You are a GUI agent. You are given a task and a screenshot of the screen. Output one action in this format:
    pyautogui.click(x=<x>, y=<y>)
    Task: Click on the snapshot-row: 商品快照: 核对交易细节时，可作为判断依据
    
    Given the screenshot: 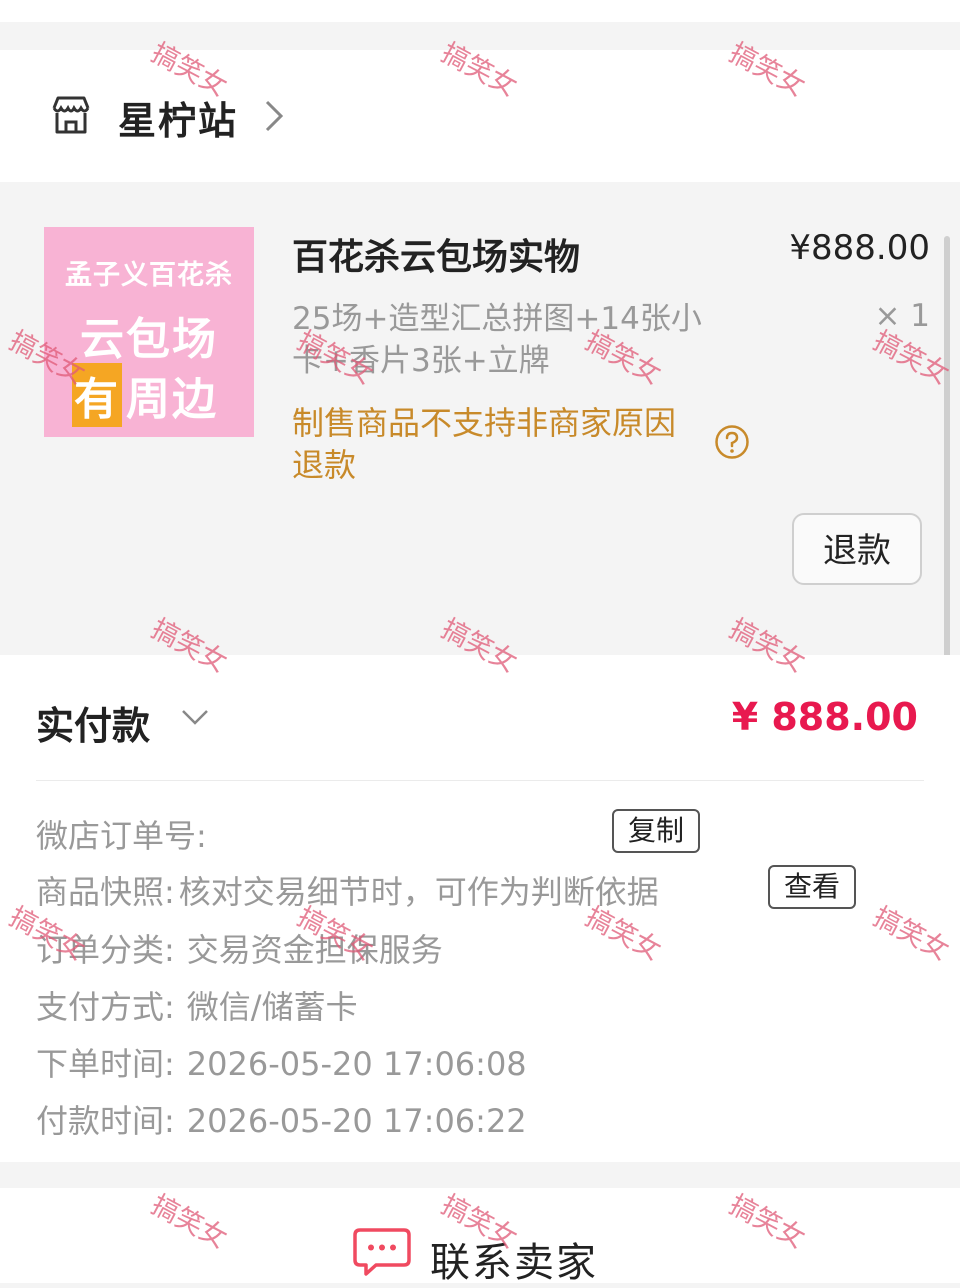 What is the action you would take?
    pyautogui.click(x=347, y=890)
    